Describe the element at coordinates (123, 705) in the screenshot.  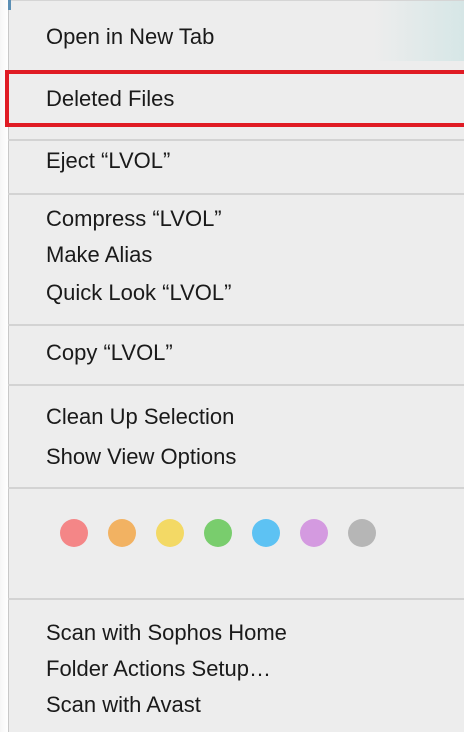
I see `menu-item-scan-avast: Scan with Avast` at that location.